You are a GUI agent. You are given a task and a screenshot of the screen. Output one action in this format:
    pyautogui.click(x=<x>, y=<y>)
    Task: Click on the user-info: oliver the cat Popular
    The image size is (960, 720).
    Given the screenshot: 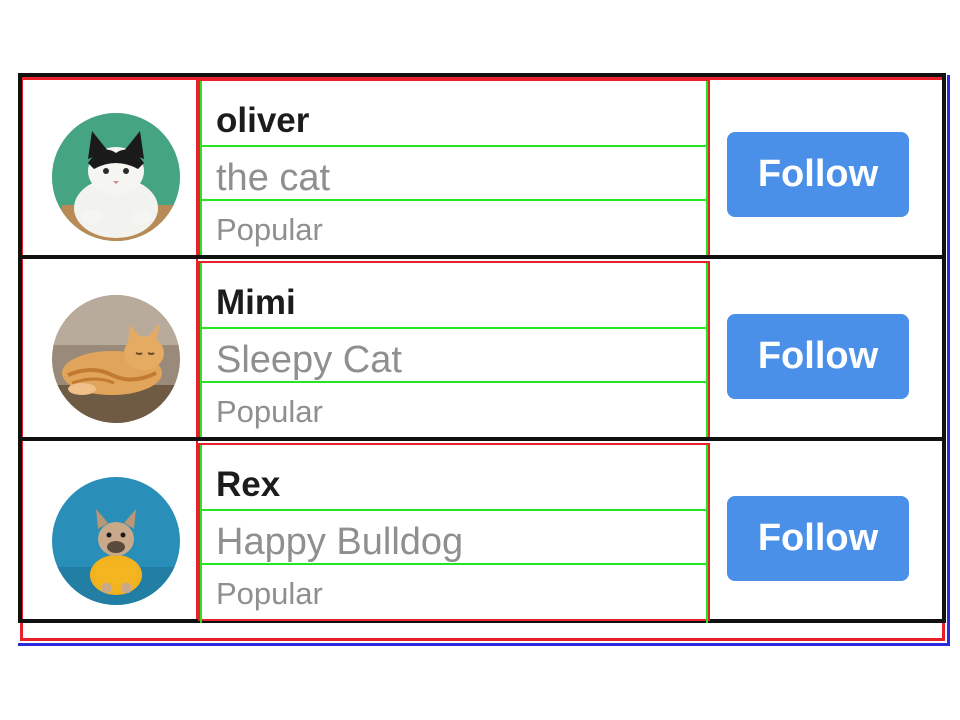 What is the action you would take?
    pyautogui.click(x=454, y=169)
    